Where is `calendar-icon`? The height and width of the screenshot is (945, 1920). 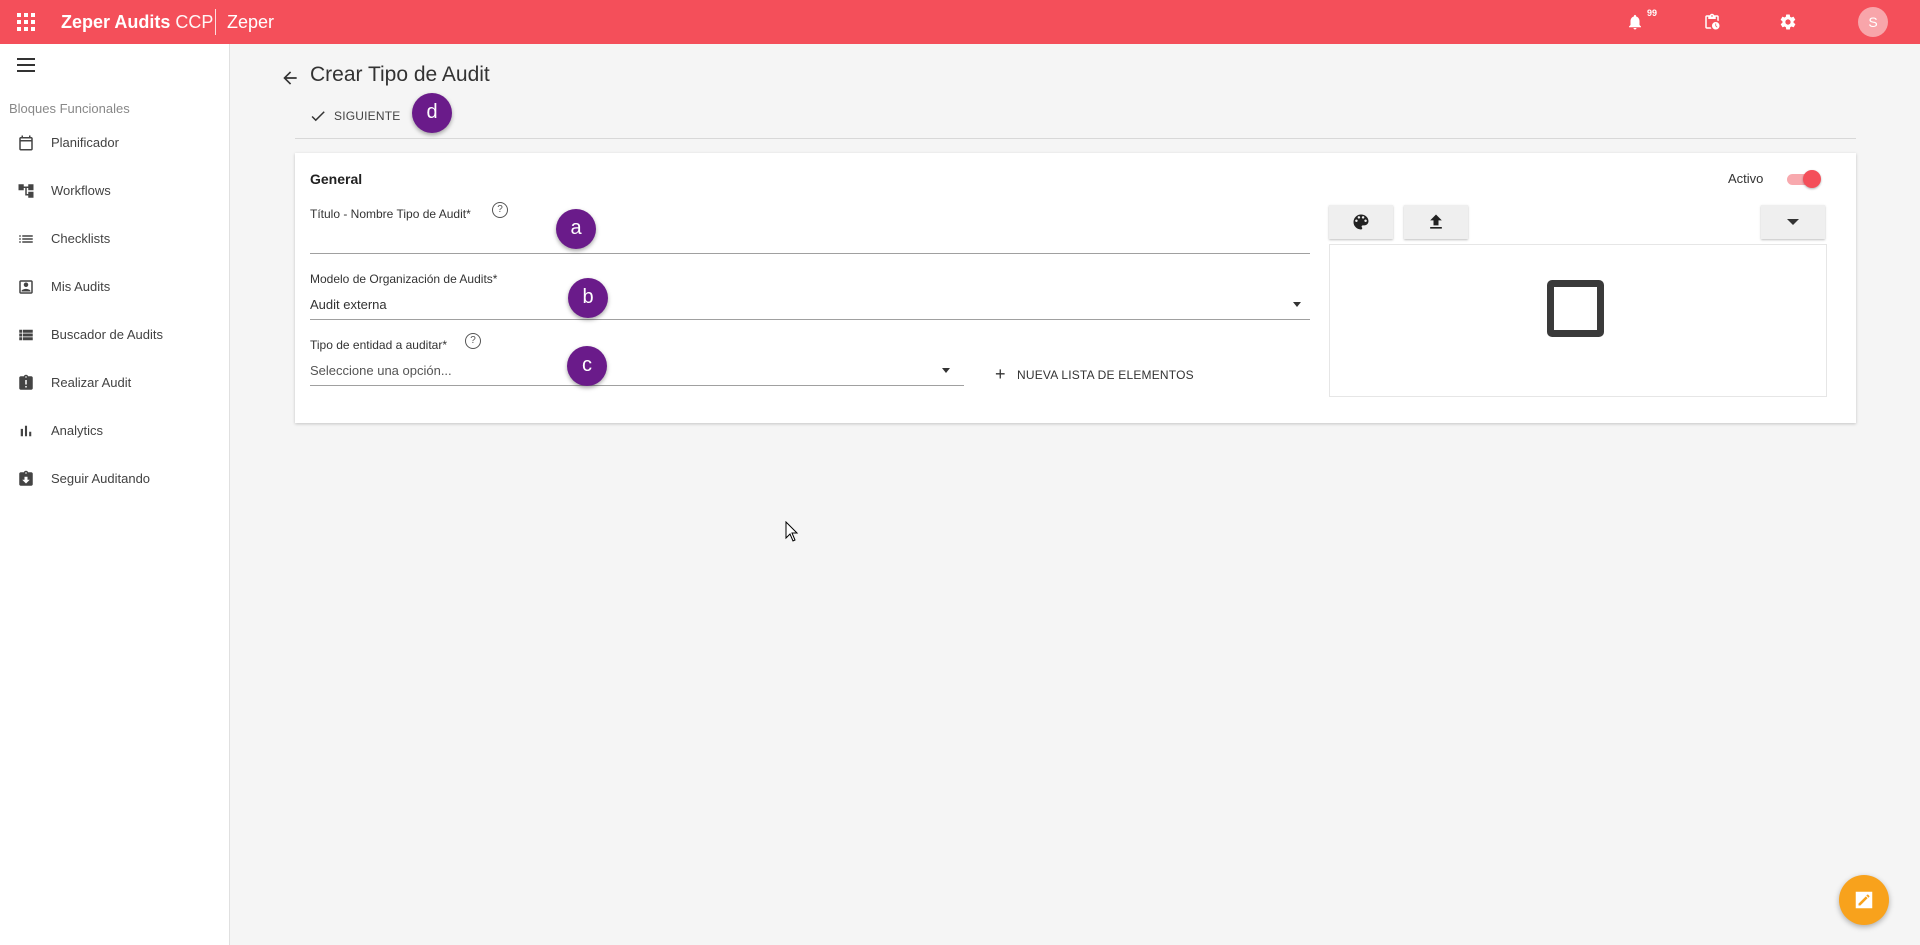
calendar-icon is located at coordinates (26, 143).